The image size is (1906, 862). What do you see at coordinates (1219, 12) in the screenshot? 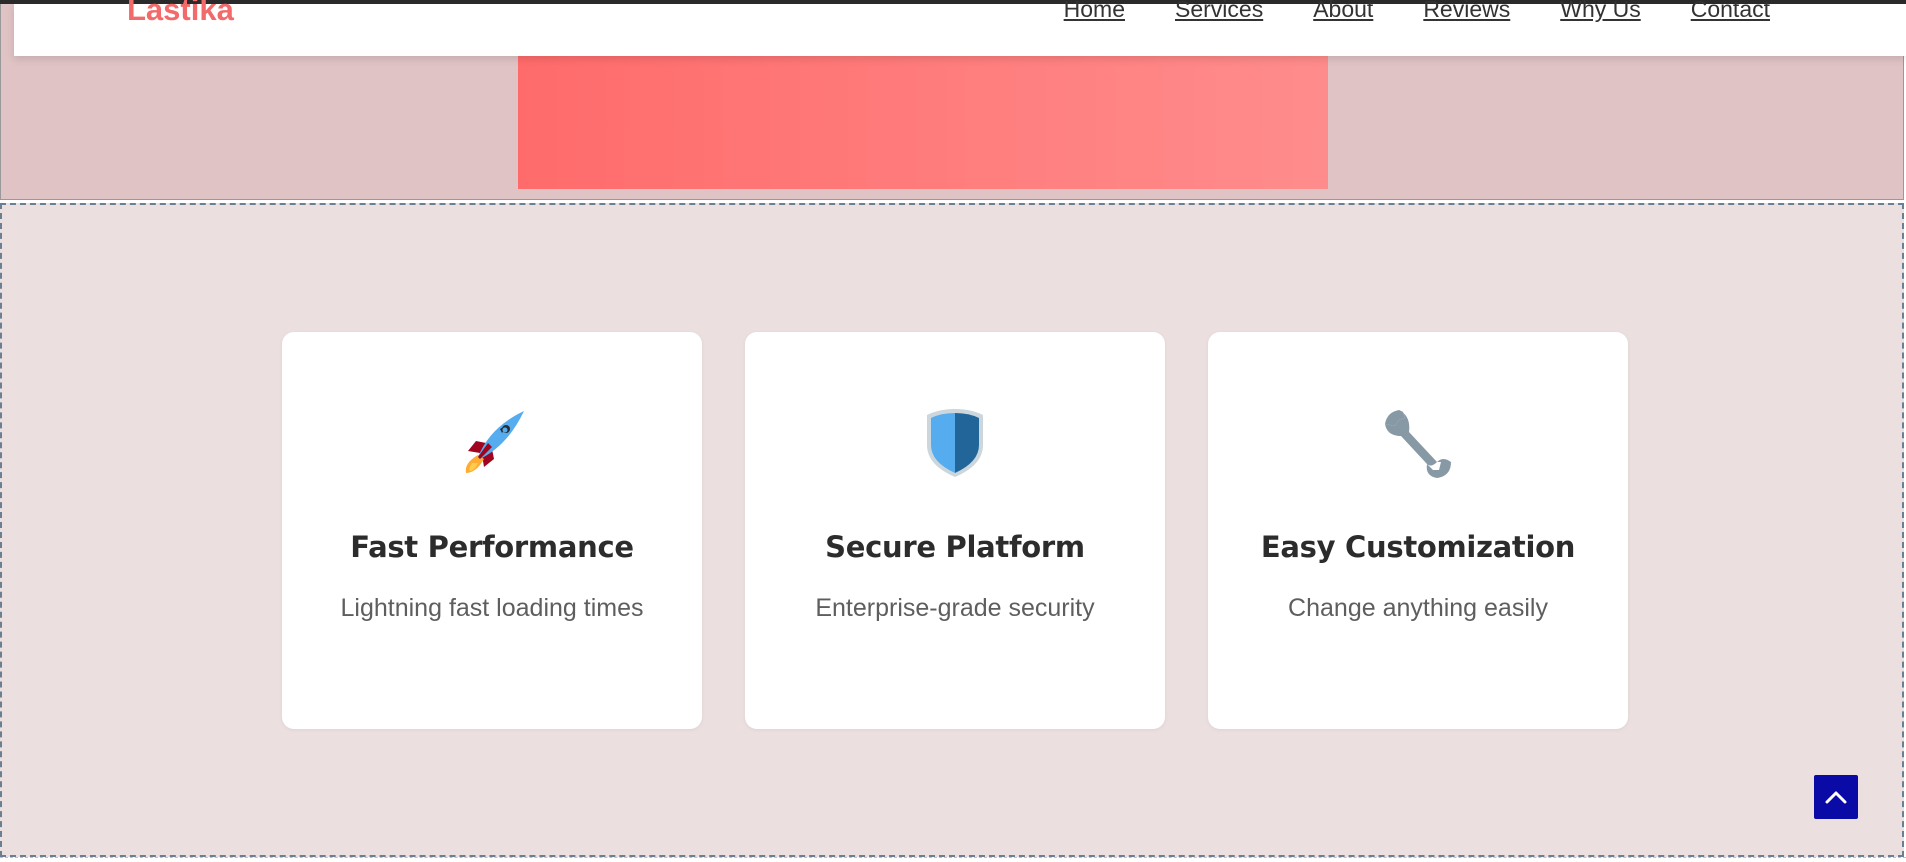
I see `nav-link-services: Services` at bounding box center [1219, 12].